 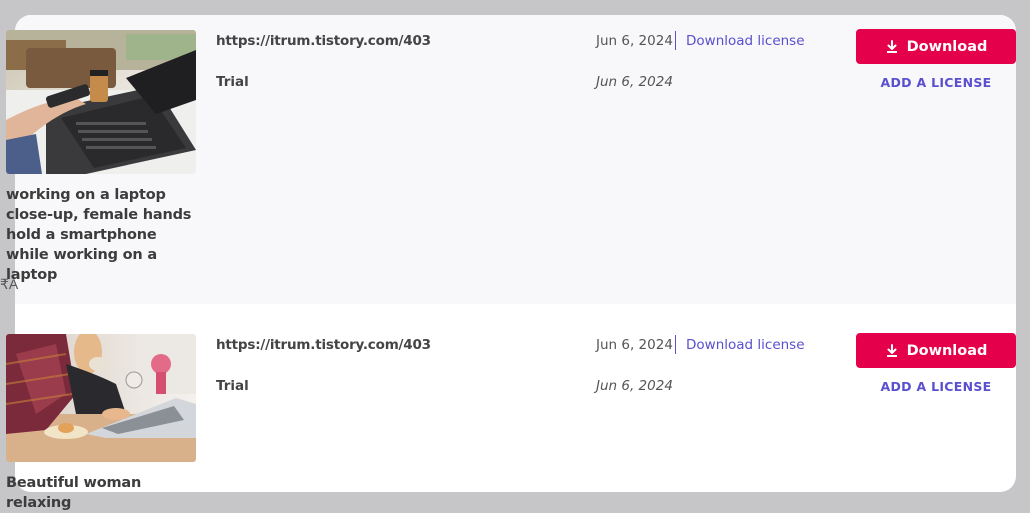 I want to click on laptop-photo-icon, so click(x=101, y=102).